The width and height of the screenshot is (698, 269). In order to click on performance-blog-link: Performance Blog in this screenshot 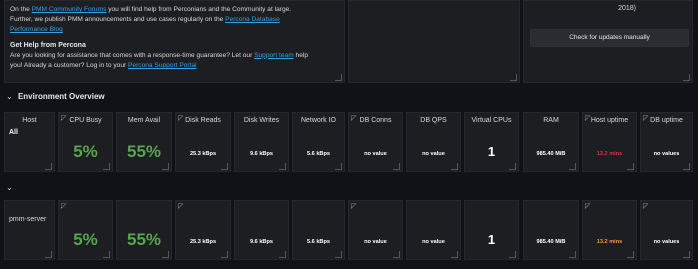, I will do `click(36, 29)`.